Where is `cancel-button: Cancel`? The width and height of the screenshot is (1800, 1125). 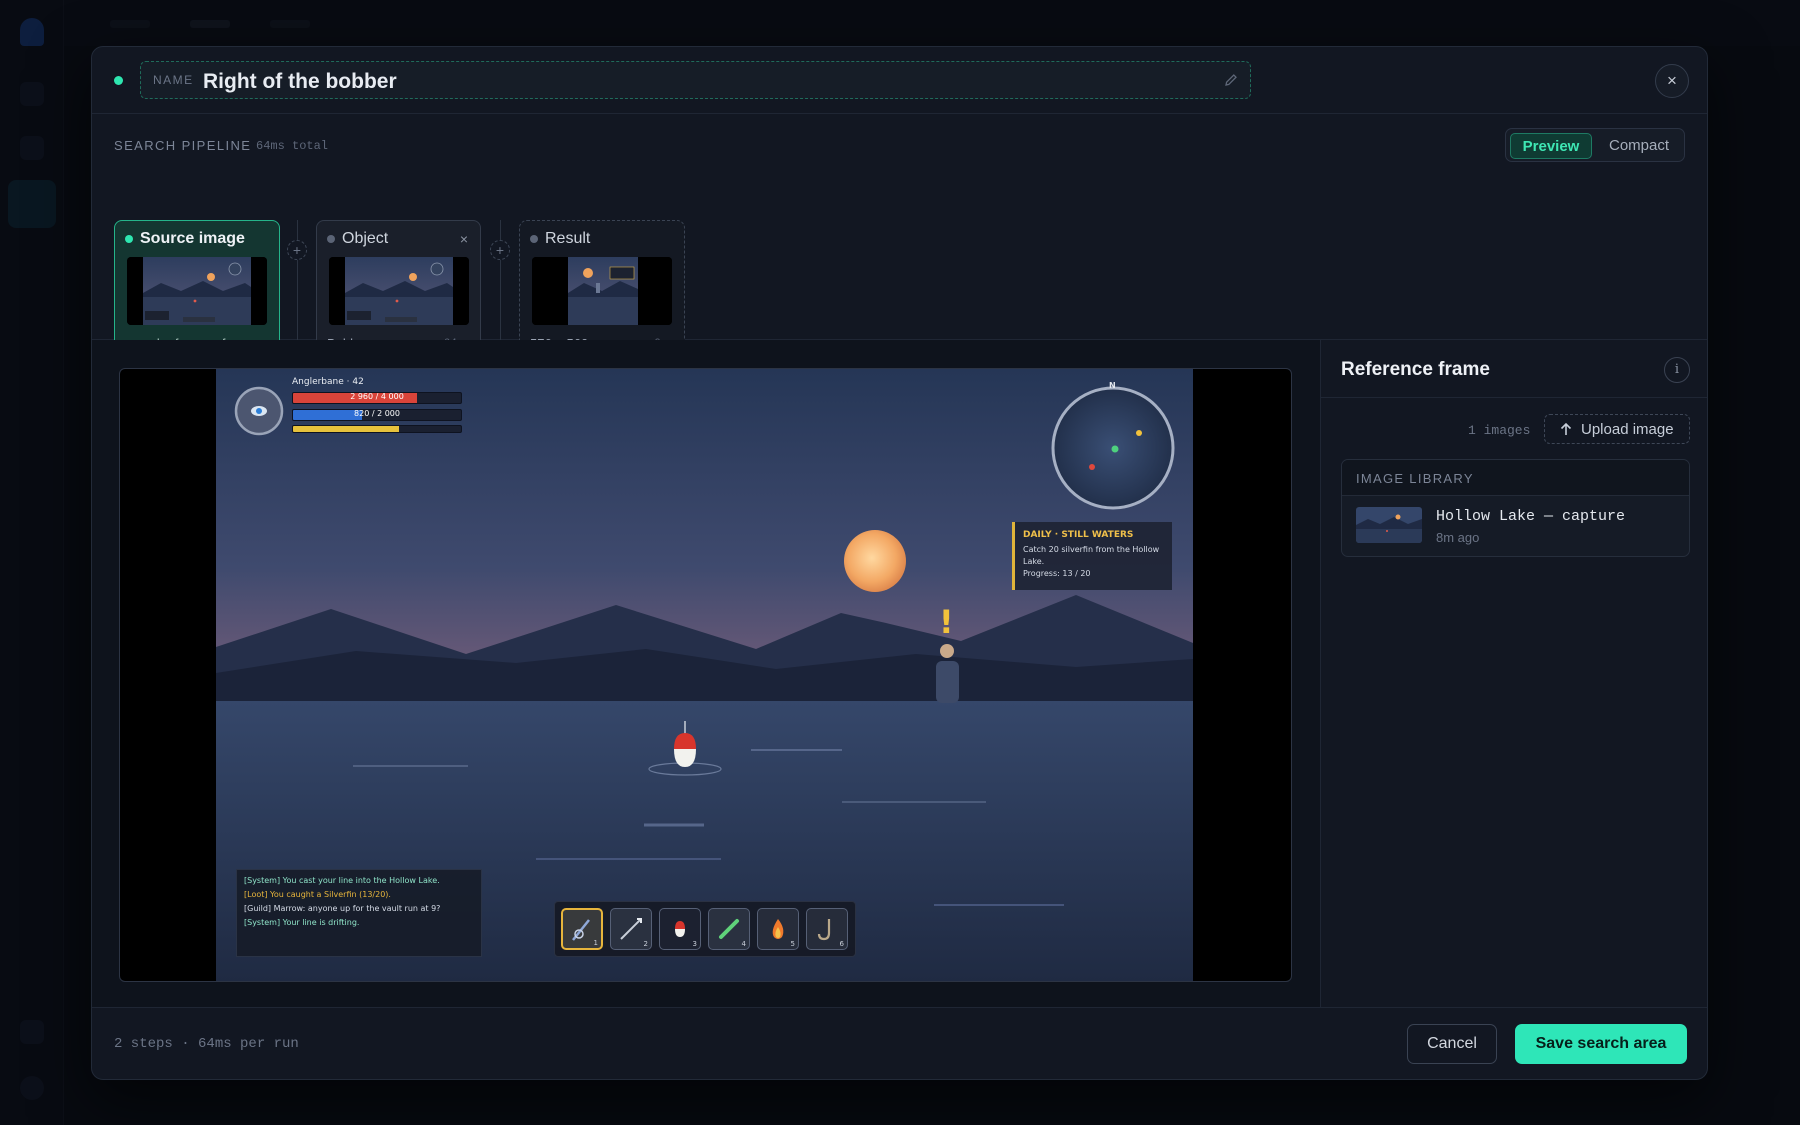 cancel-button: Cancel is located at coordinates (1452, 1044).